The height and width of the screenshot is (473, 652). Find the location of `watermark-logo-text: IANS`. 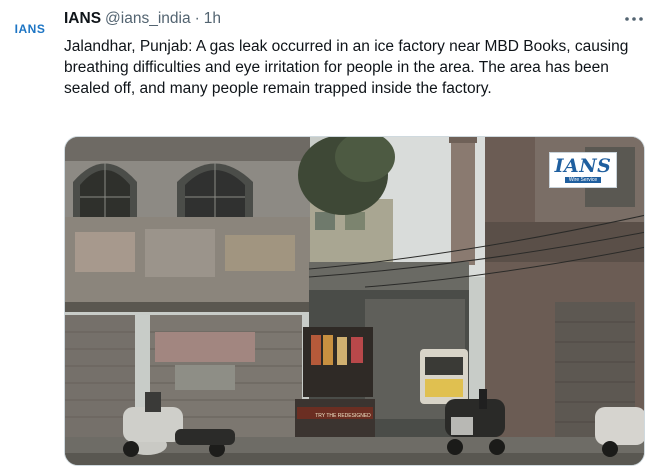

watermark-logo-text: IANS is located at coordinates (583, 166).